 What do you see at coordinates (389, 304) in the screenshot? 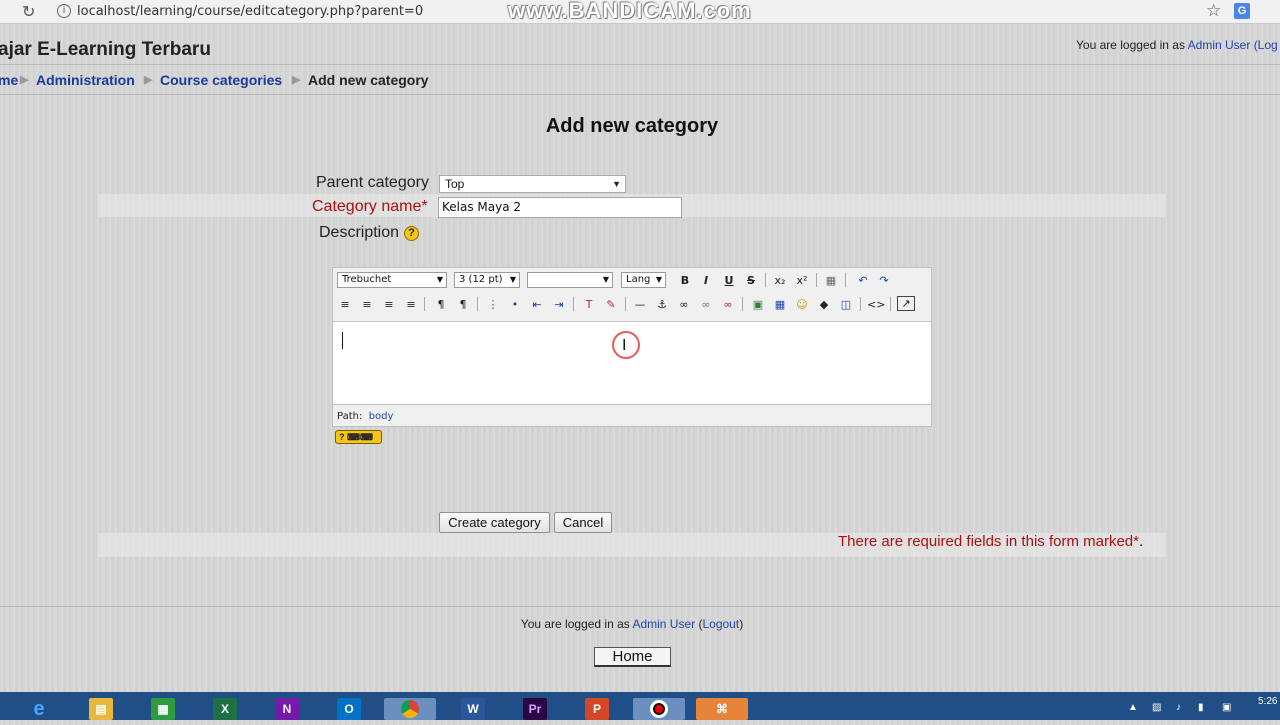
I see `align-right-icon: ≡` at bounding box center [389, 304].